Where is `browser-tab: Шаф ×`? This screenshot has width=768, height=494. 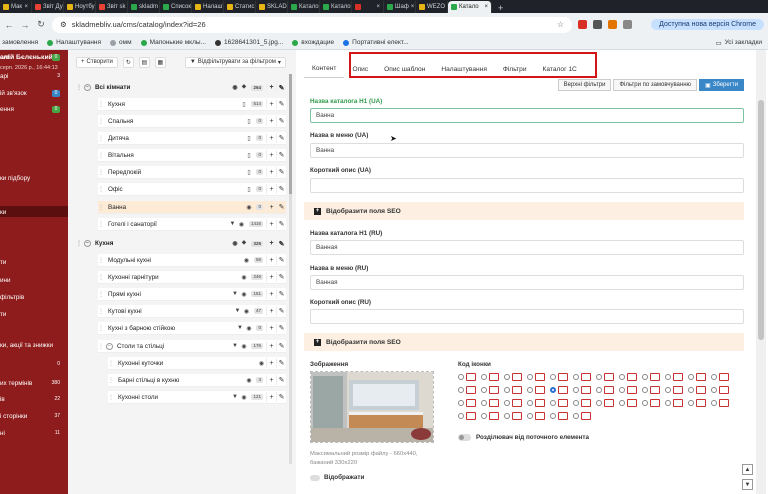
browser-tab: Шаф × is located at coordinates (400, 7).